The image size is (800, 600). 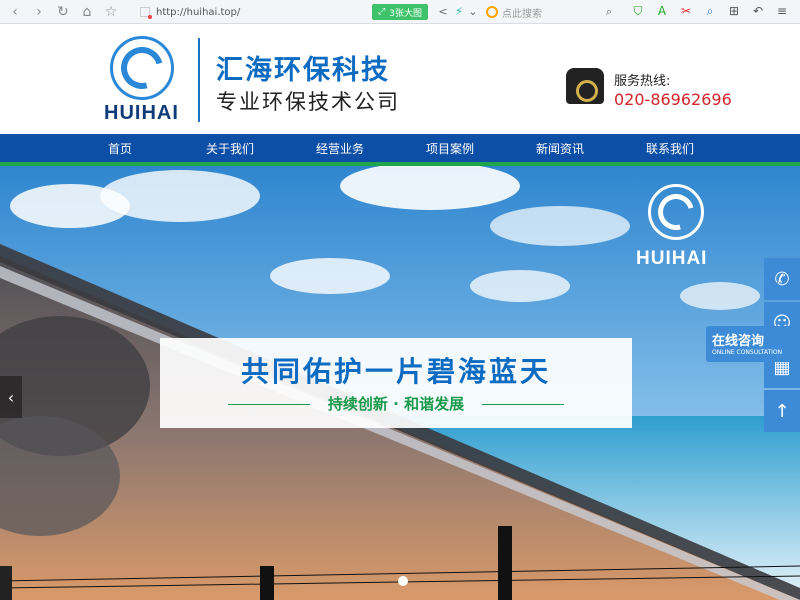 I want to click on nav-item-home: 首页, so click(x=120, y=148).